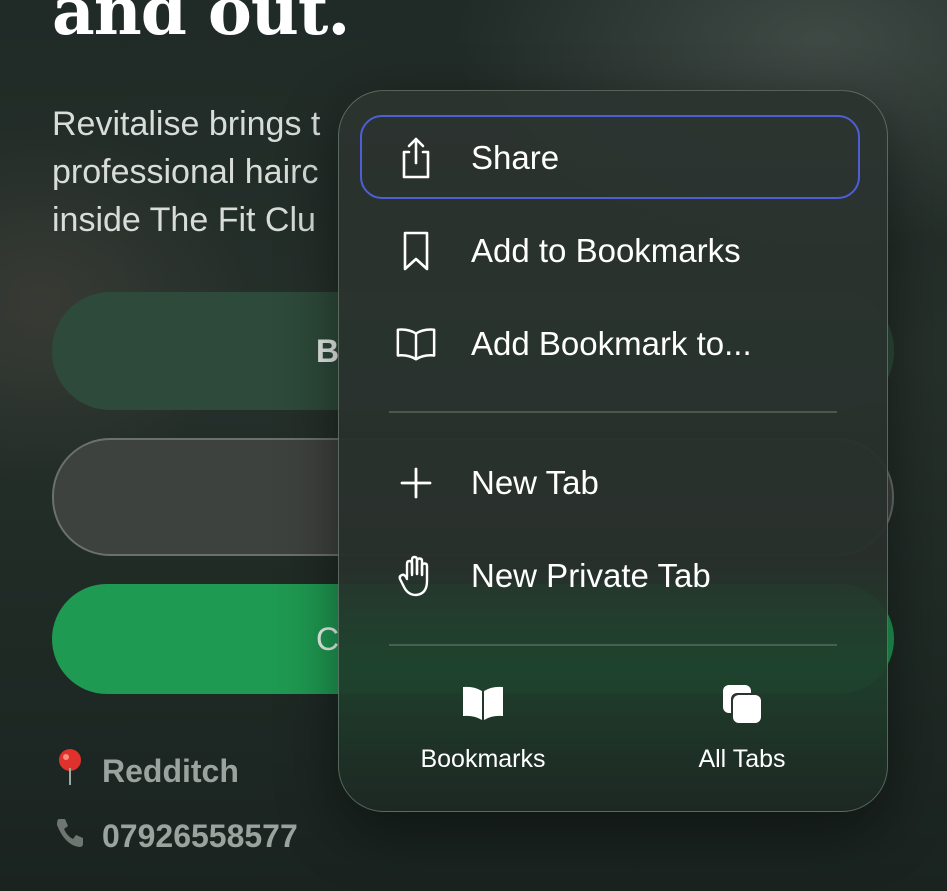 The width and height of the screenshot is (947, 891). What do you see at coordinates (742, 759) in the screenshot?
I see `all-tabs-label: All Tabs` at bounding box center [742, 759].